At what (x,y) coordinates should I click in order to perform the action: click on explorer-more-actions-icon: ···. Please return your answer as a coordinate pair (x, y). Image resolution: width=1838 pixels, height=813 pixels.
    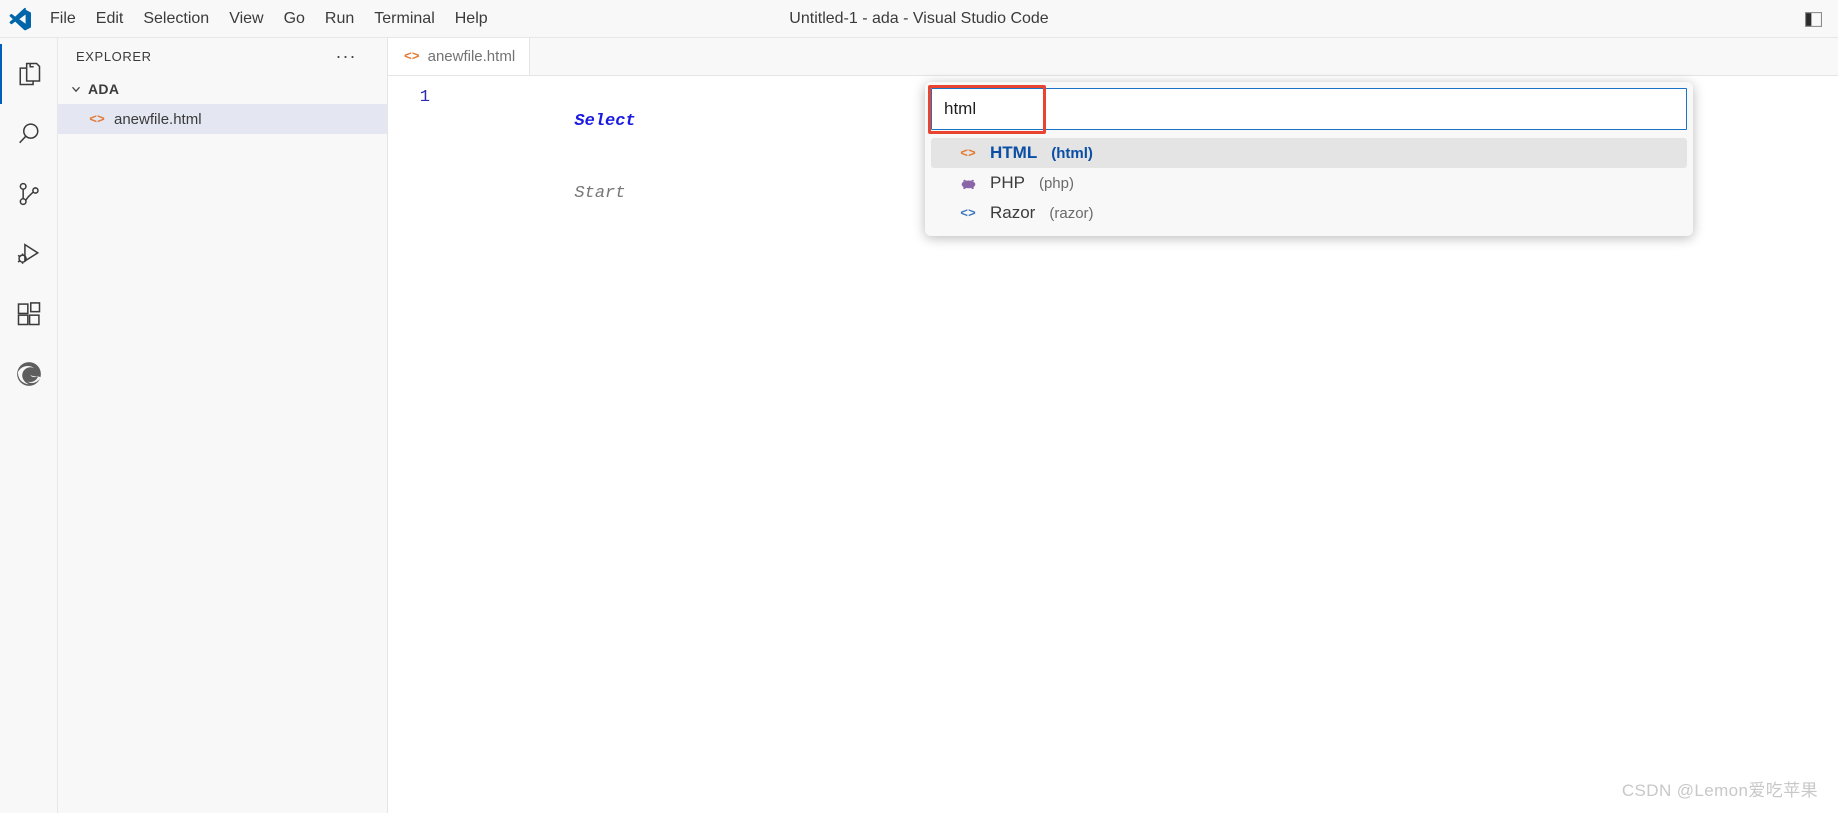
    Looking at the image, I should click on (346, 56).